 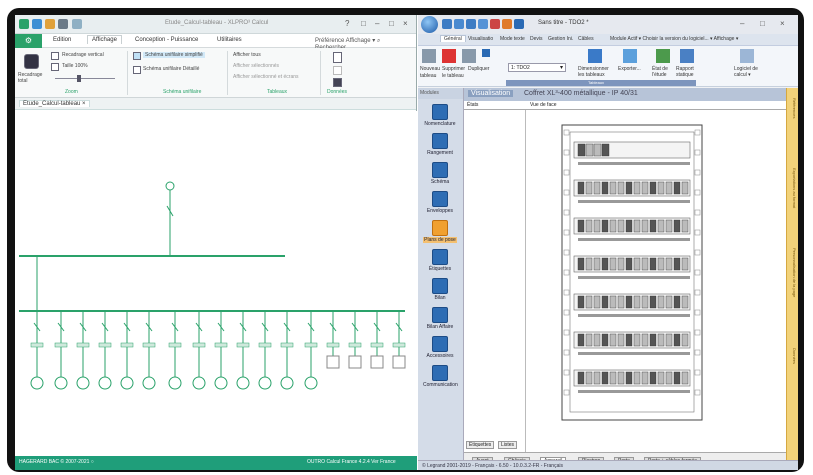 What do you see at coordinates (453, 38) in the screenshot?
I see `tab-general: Général` at bounding box center [453, 38].